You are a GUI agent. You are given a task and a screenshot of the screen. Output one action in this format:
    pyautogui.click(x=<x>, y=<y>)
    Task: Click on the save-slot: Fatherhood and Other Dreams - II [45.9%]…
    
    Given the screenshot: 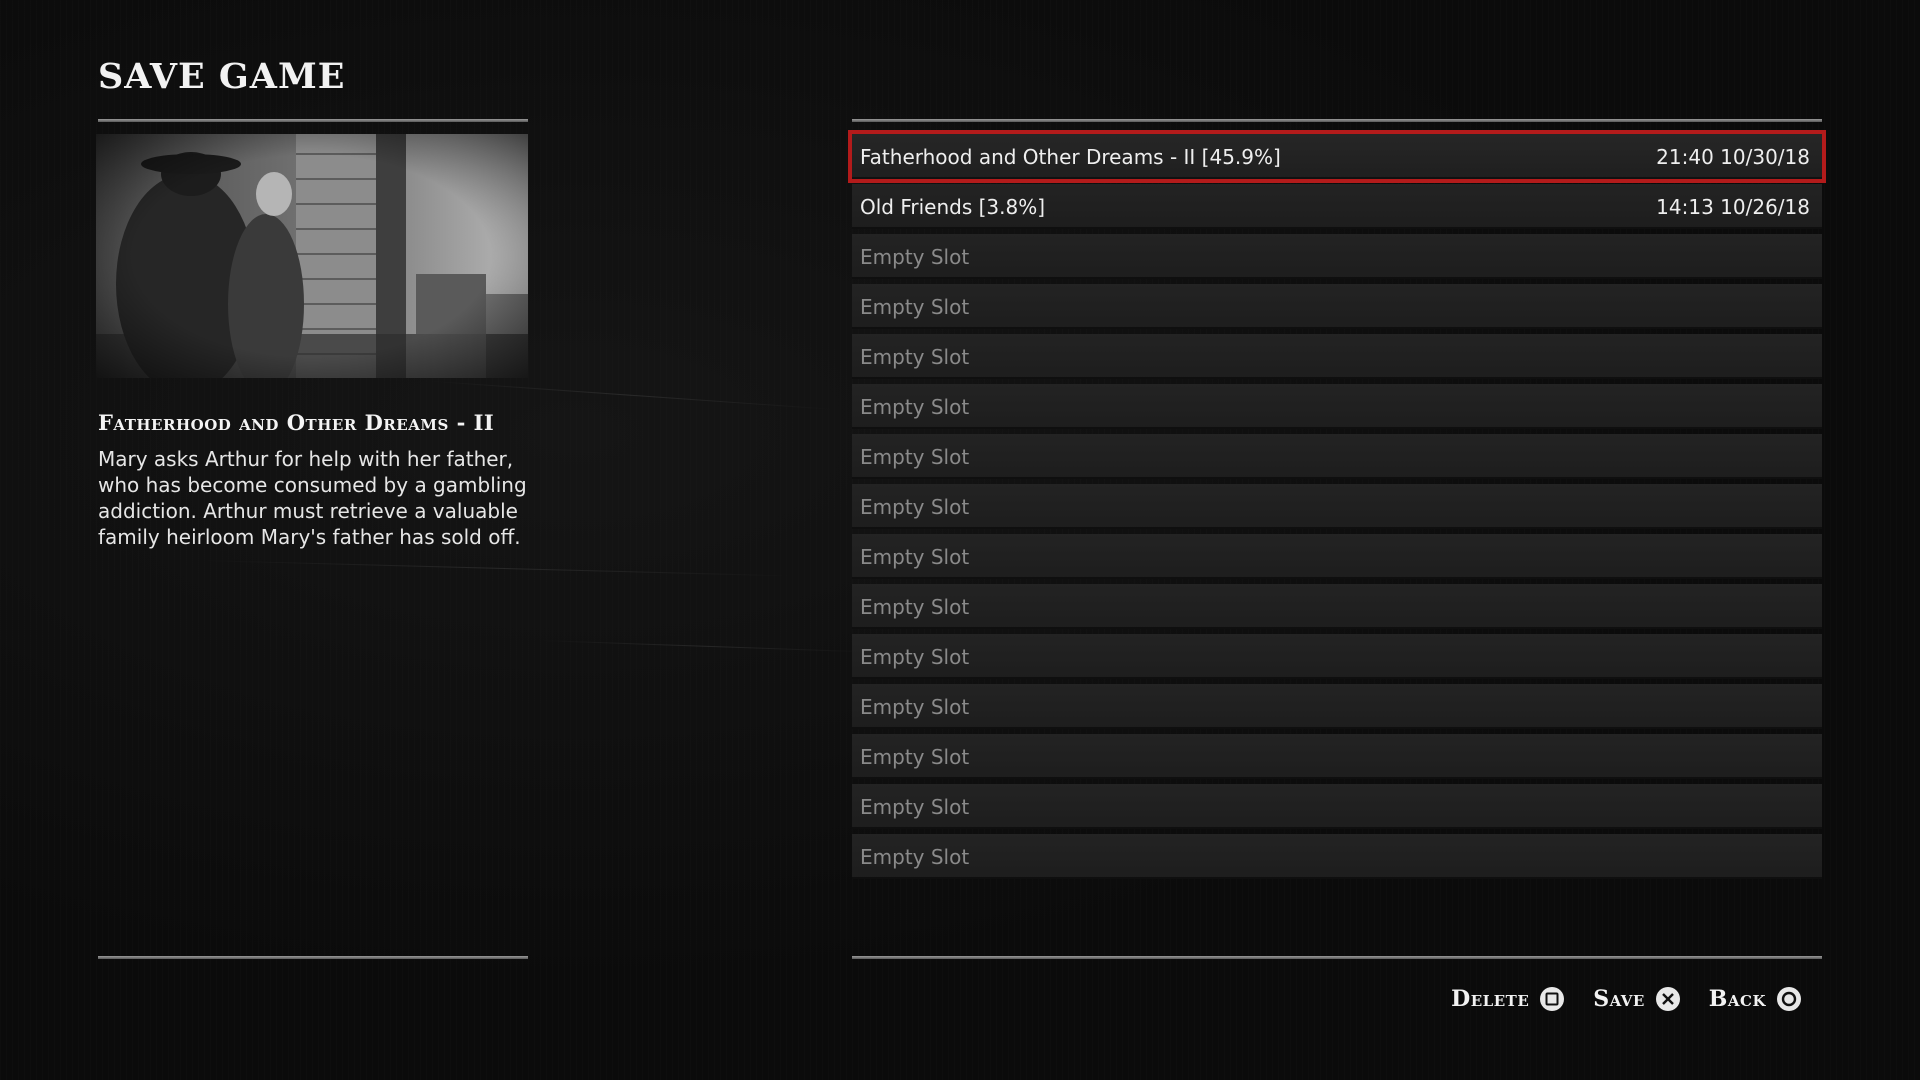 What is the action you would take?
    pyautogui.click(x=1337, y=156)
    